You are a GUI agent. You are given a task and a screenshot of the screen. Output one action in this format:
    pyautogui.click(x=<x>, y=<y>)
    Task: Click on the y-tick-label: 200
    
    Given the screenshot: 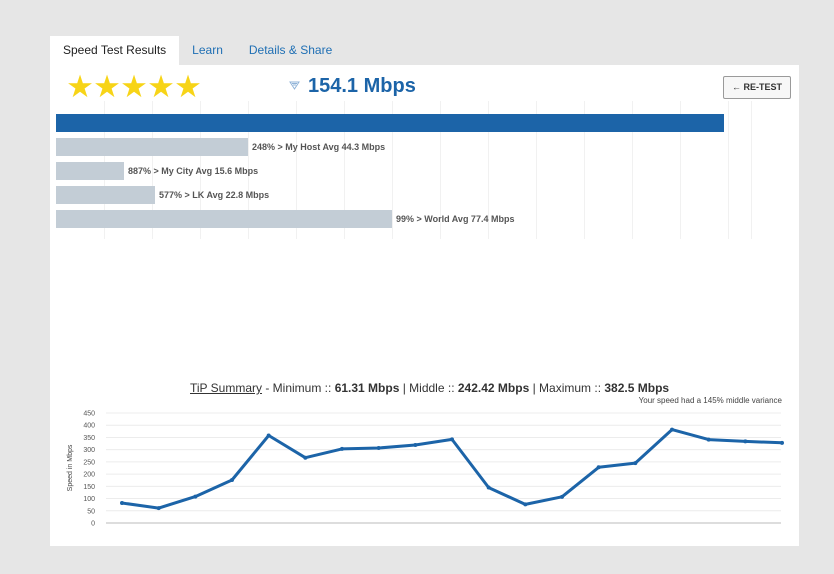 What is the action you would take?
    pyautogui.click(x=89, y=475)
    